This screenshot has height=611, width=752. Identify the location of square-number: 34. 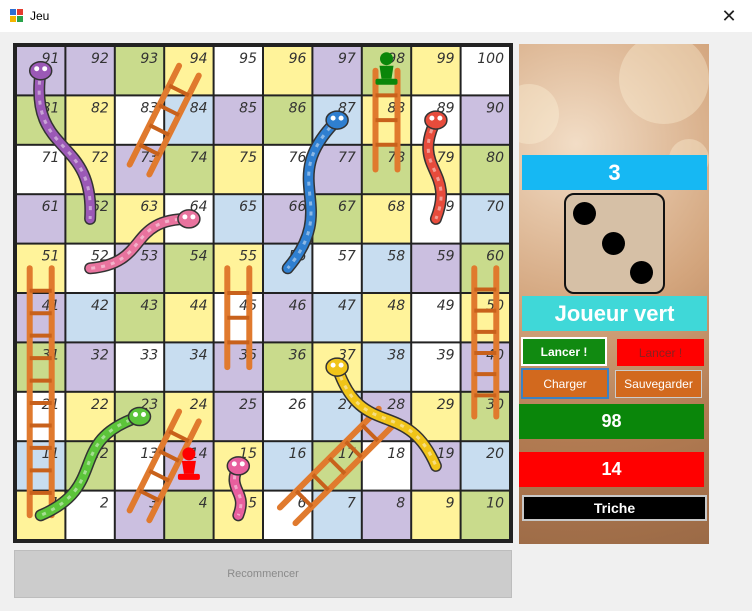
(199, 355).